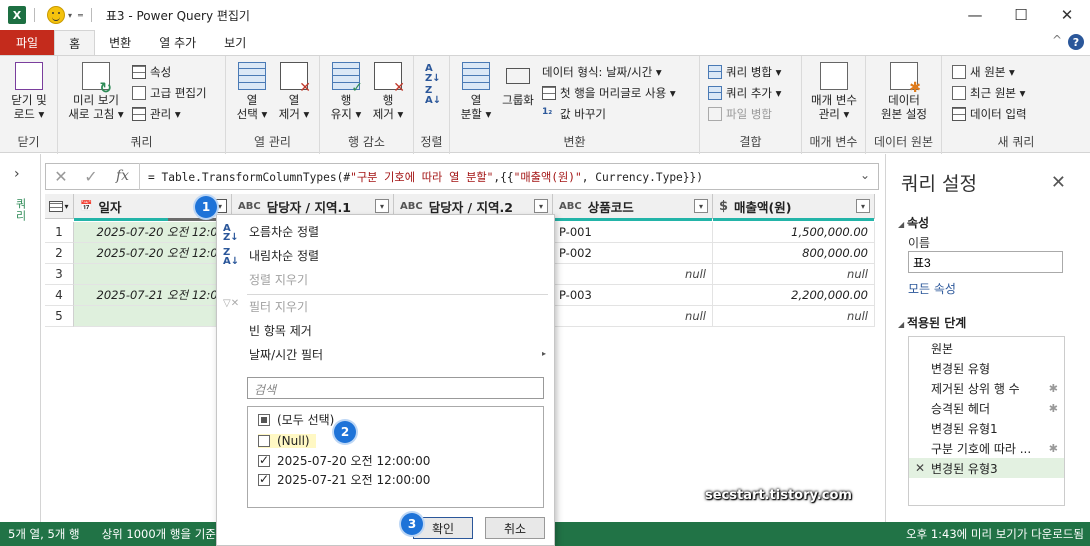  Describe the element at coordinates (346, 91) in the screenshot. I see `keep-rows-button: 행 유지 ▾` at that location.